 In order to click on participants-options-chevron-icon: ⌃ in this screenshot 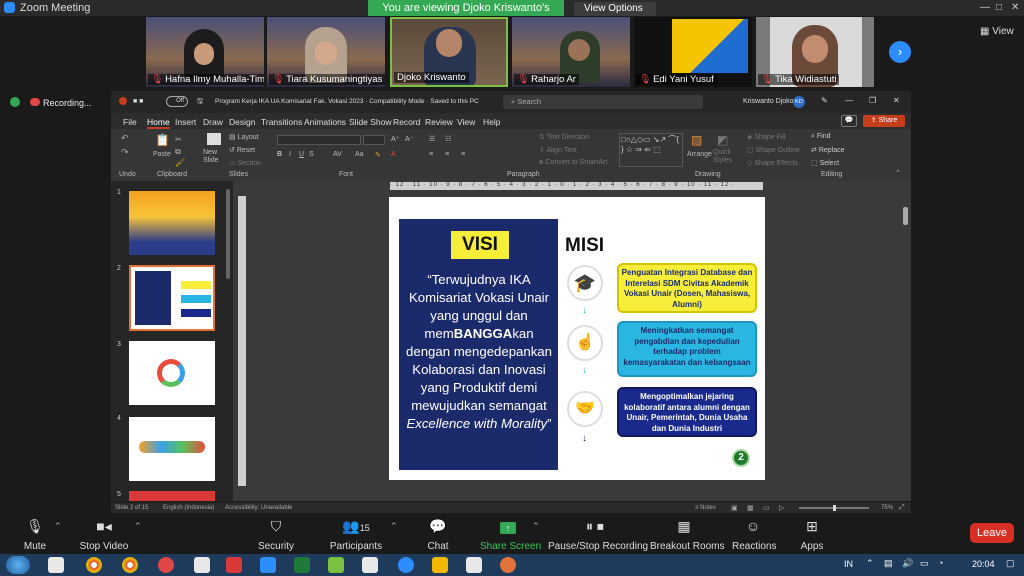, I will do `click(394, 526)`.